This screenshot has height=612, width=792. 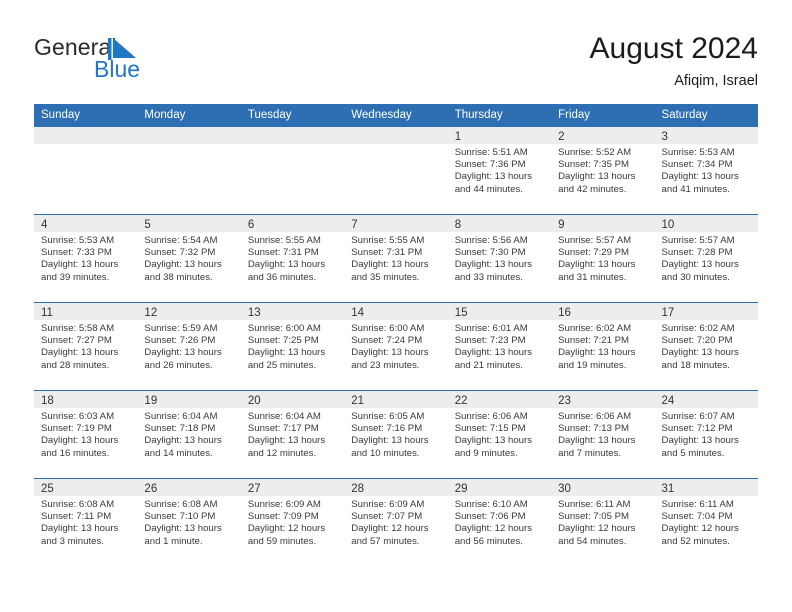 What do you see at coordinates (178, 453) in the screenshot?
I see `daylight-line2: and 14 minutes.` at bounding box center [178, 453].